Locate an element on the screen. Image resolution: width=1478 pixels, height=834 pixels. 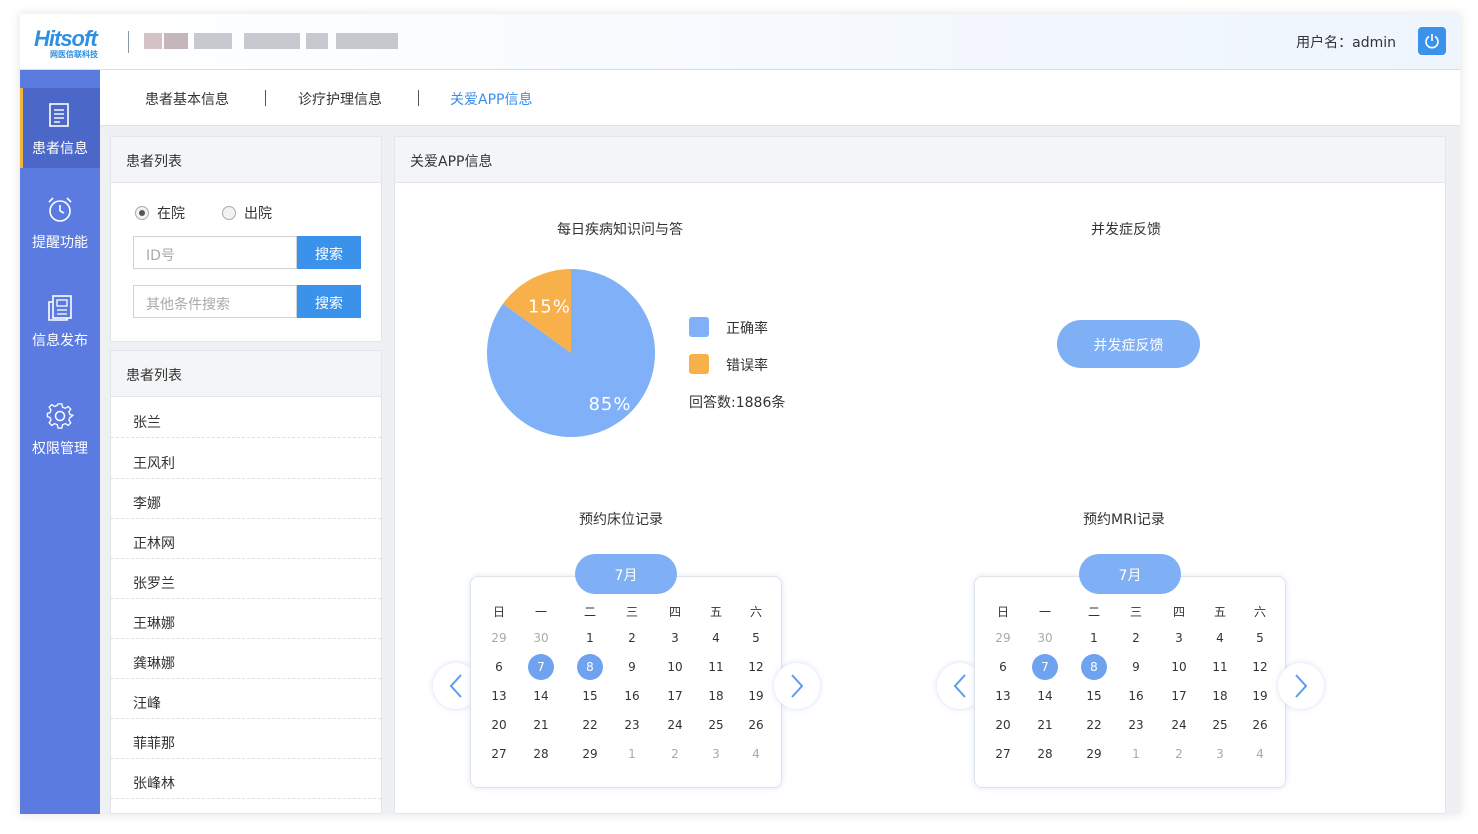
sidebar-item-label: 提醒功能 is located at coordinates (60, 243).